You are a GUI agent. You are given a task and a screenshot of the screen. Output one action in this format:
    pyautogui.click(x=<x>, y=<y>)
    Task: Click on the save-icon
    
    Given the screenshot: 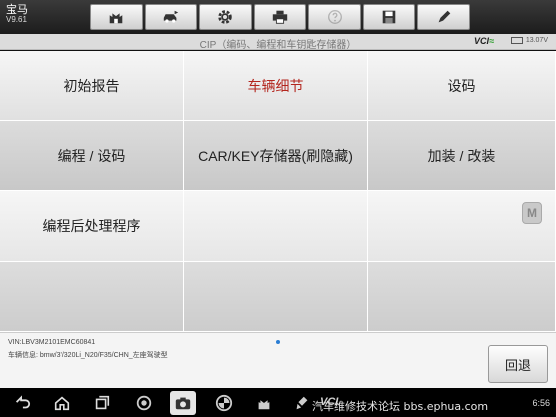 What is the action you would take?
    pyautogui.click(x=389, y=17)
    